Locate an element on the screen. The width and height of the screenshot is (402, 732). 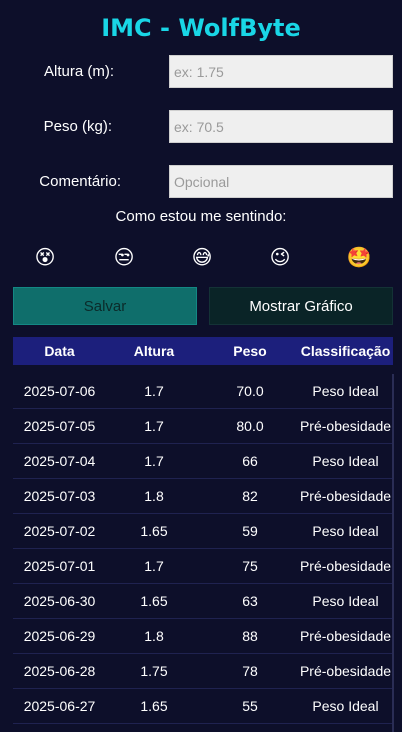
weight-label: Peso (kg): is located at coordinates (77, 126).